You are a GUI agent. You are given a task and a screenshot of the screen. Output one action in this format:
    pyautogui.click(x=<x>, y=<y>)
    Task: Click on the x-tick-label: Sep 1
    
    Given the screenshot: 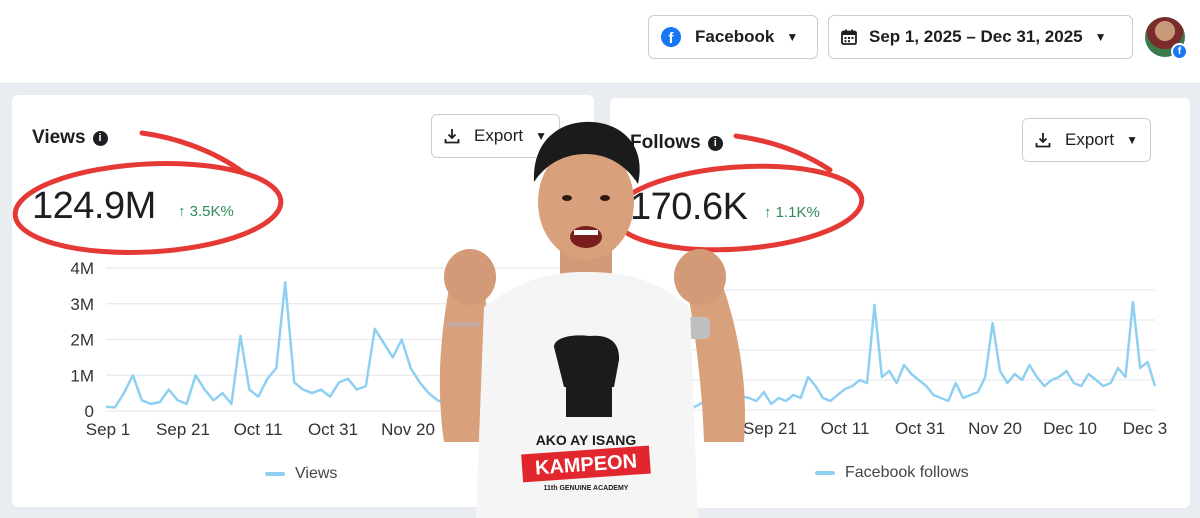 What is the action you would take?
    pyautogui.click(x=108, y=429)
    